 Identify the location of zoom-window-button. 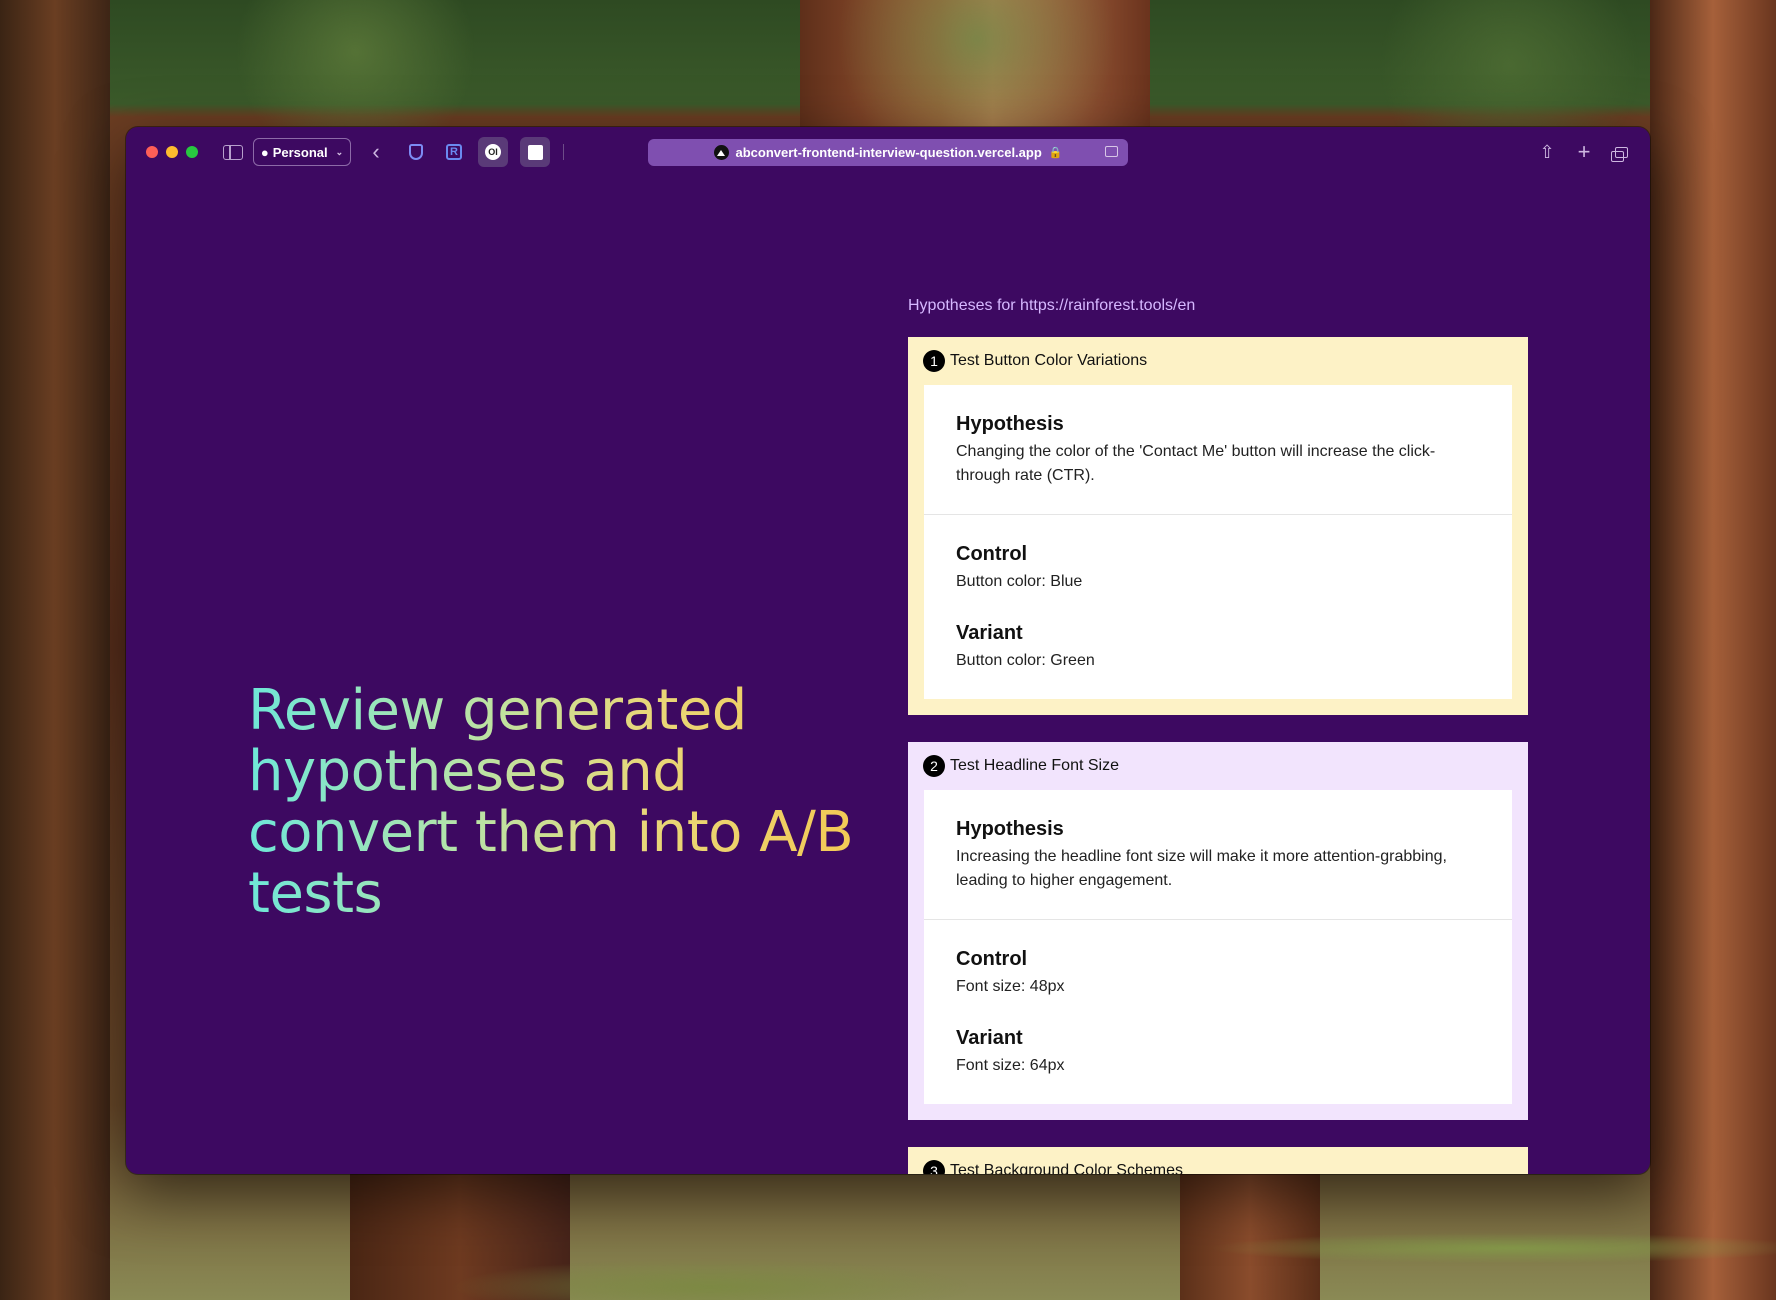
(192, 152).